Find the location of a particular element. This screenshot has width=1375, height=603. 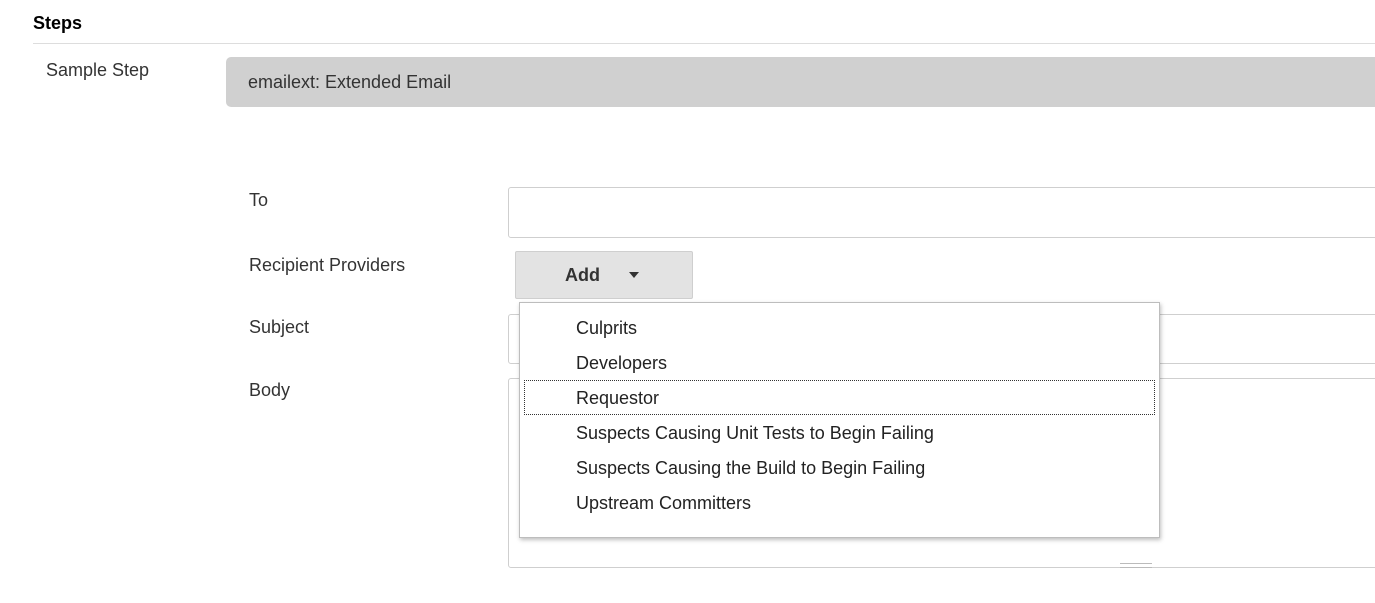

add-button-label: Add is located at coordinates (582, 274).